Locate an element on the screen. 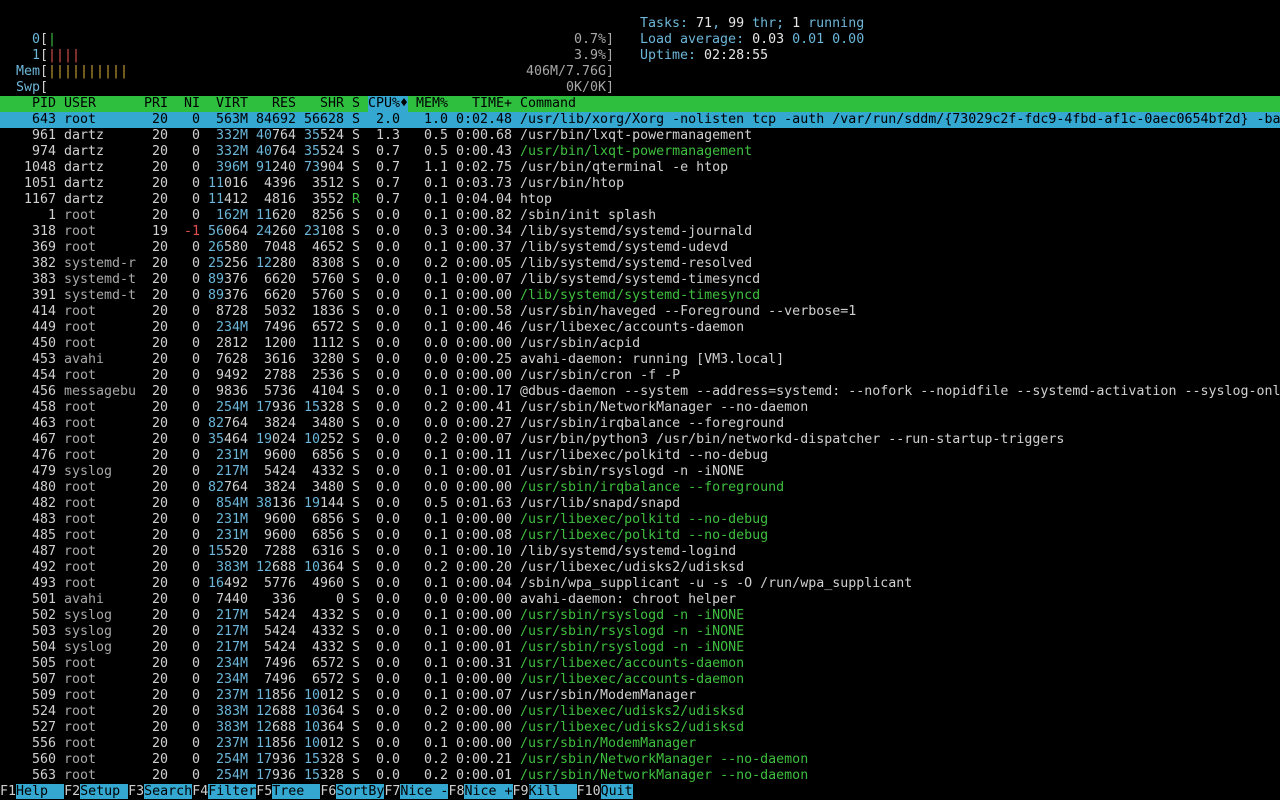 The height and width of the screenshot is (800, 1280). res-cell: 7288 is located at coordinates (279, 551).